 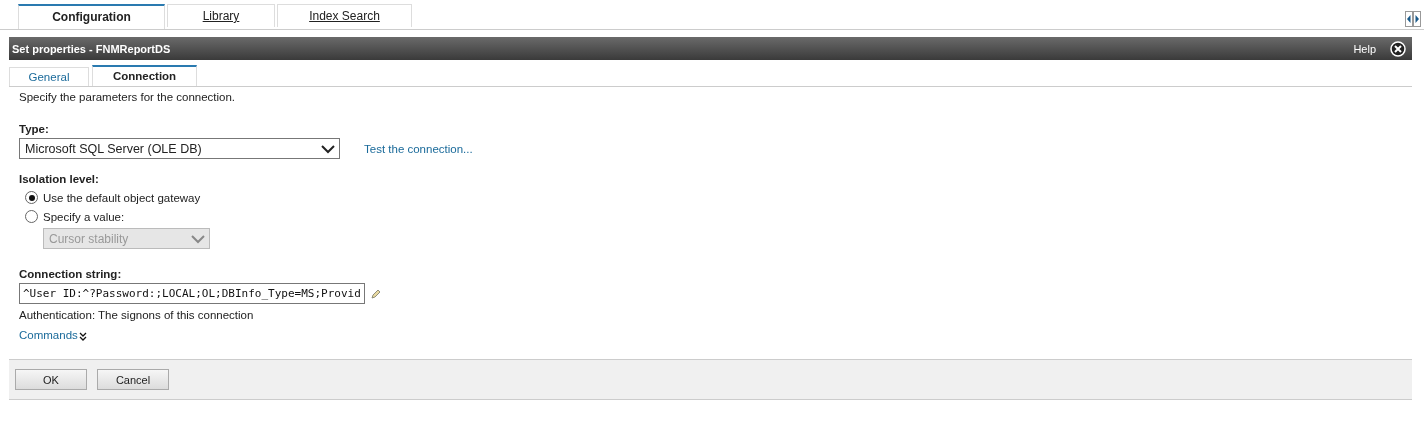 What do you see at coordinates (122, 197) in the screenshot?
I see `radio-label: Use the default object gateway` at bounding box center [122, 197].